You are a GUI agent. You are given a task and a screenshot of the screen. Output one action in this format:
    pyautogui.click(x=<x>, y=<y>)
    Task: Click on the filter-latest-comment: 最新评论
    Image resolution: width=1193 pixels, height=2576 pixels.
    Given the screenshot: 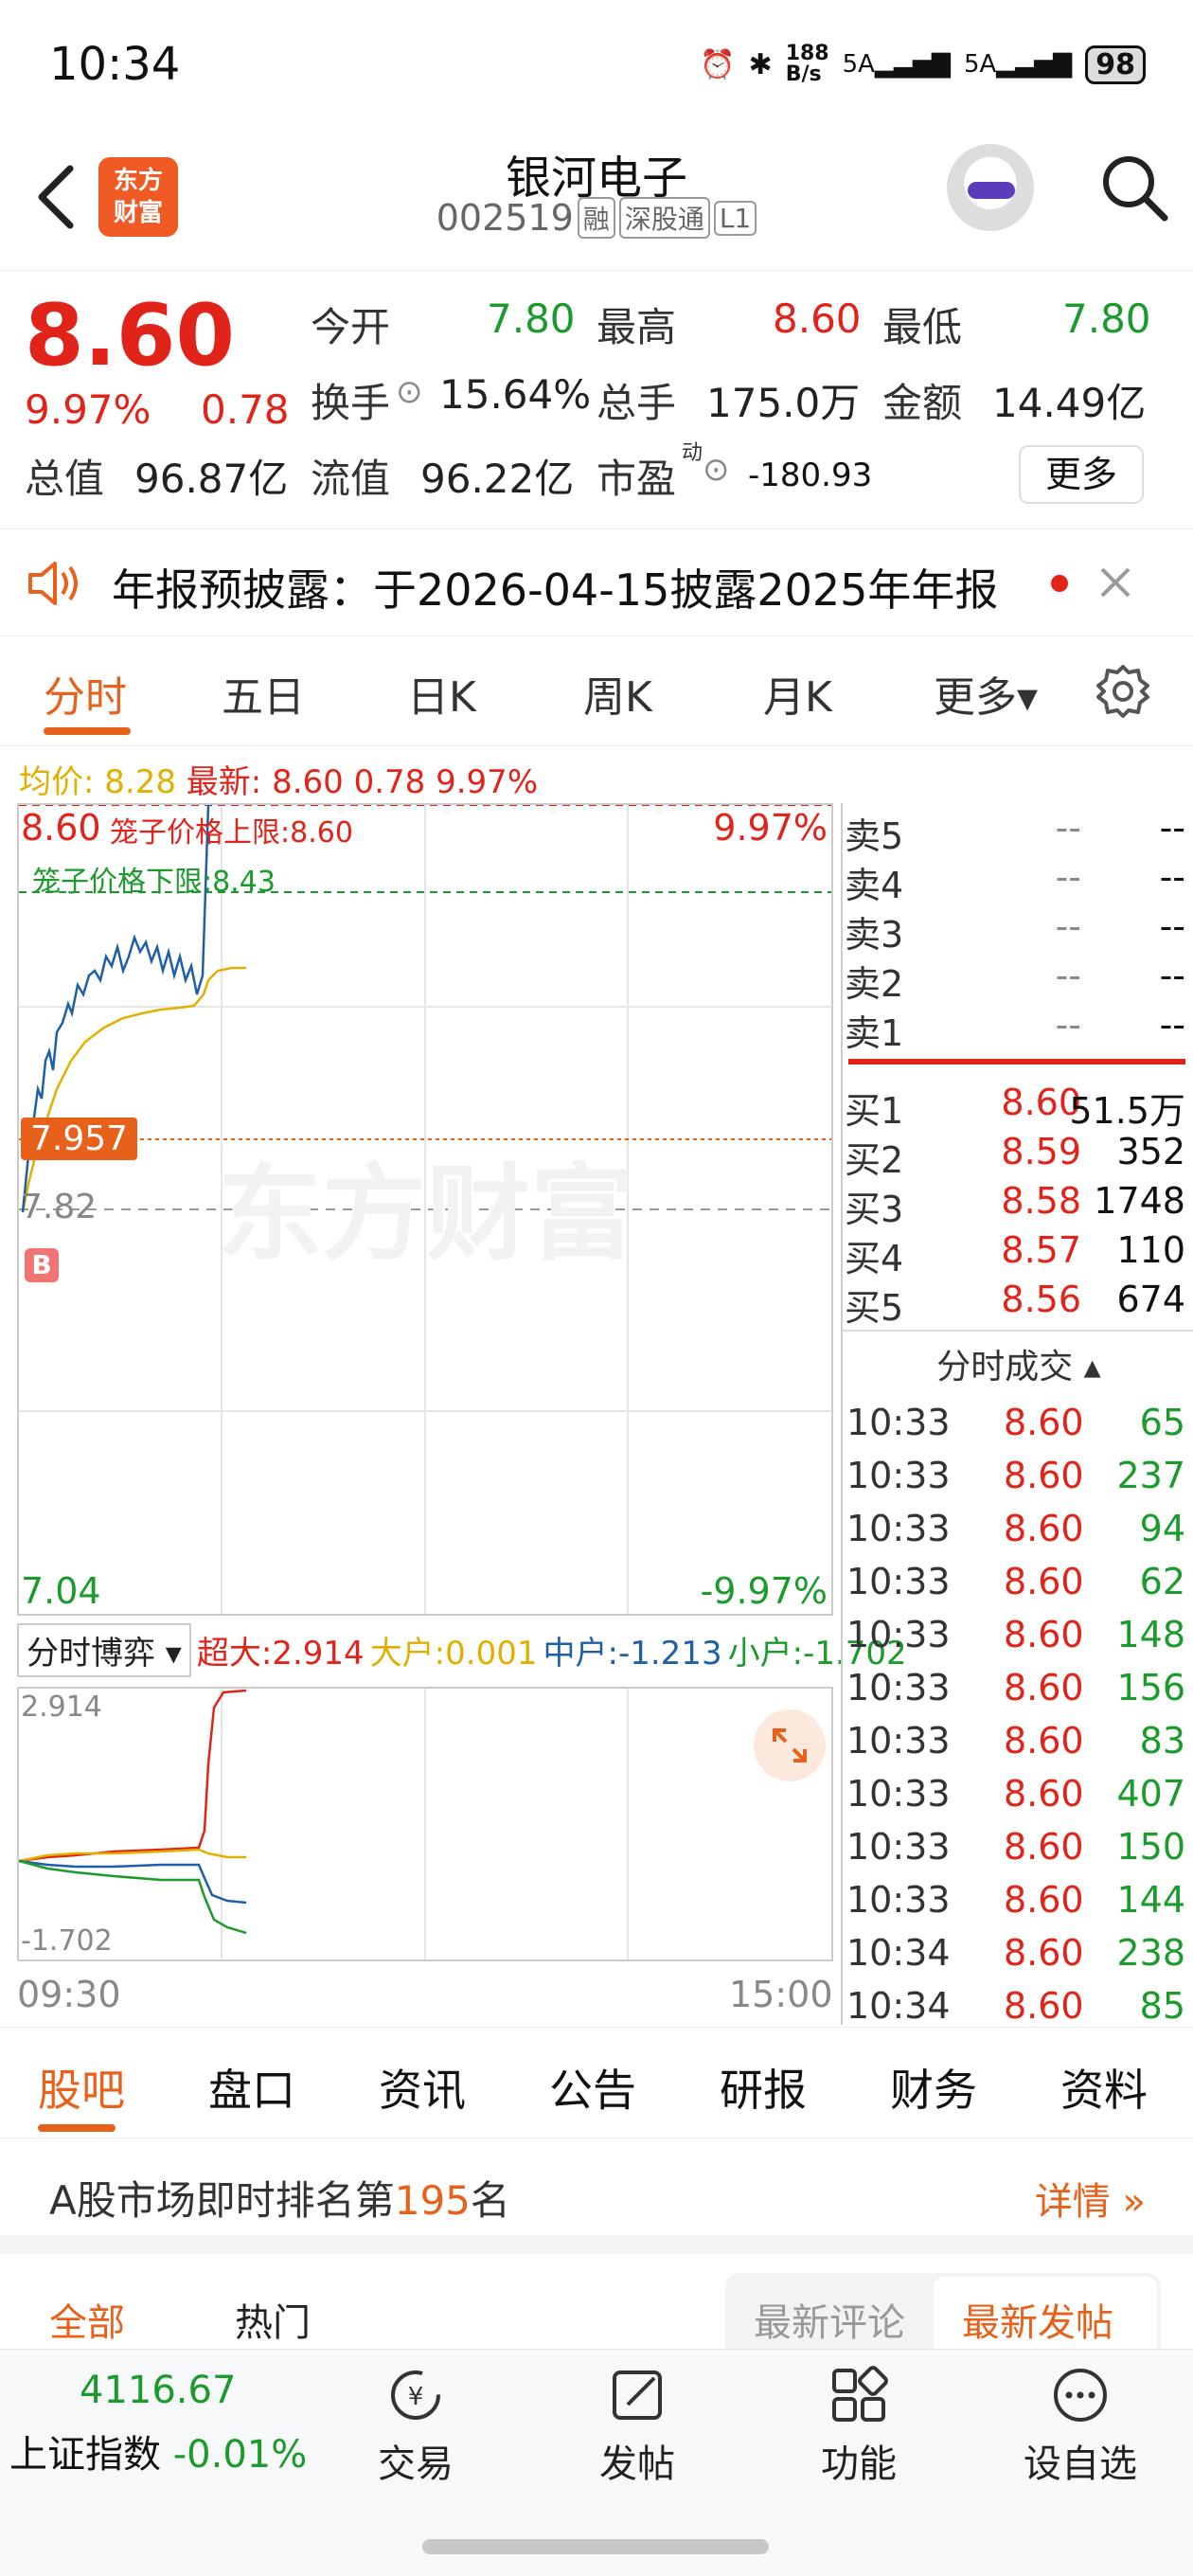 What is the action you would take?
    pyautogui.click(x=829, y=2319)
    